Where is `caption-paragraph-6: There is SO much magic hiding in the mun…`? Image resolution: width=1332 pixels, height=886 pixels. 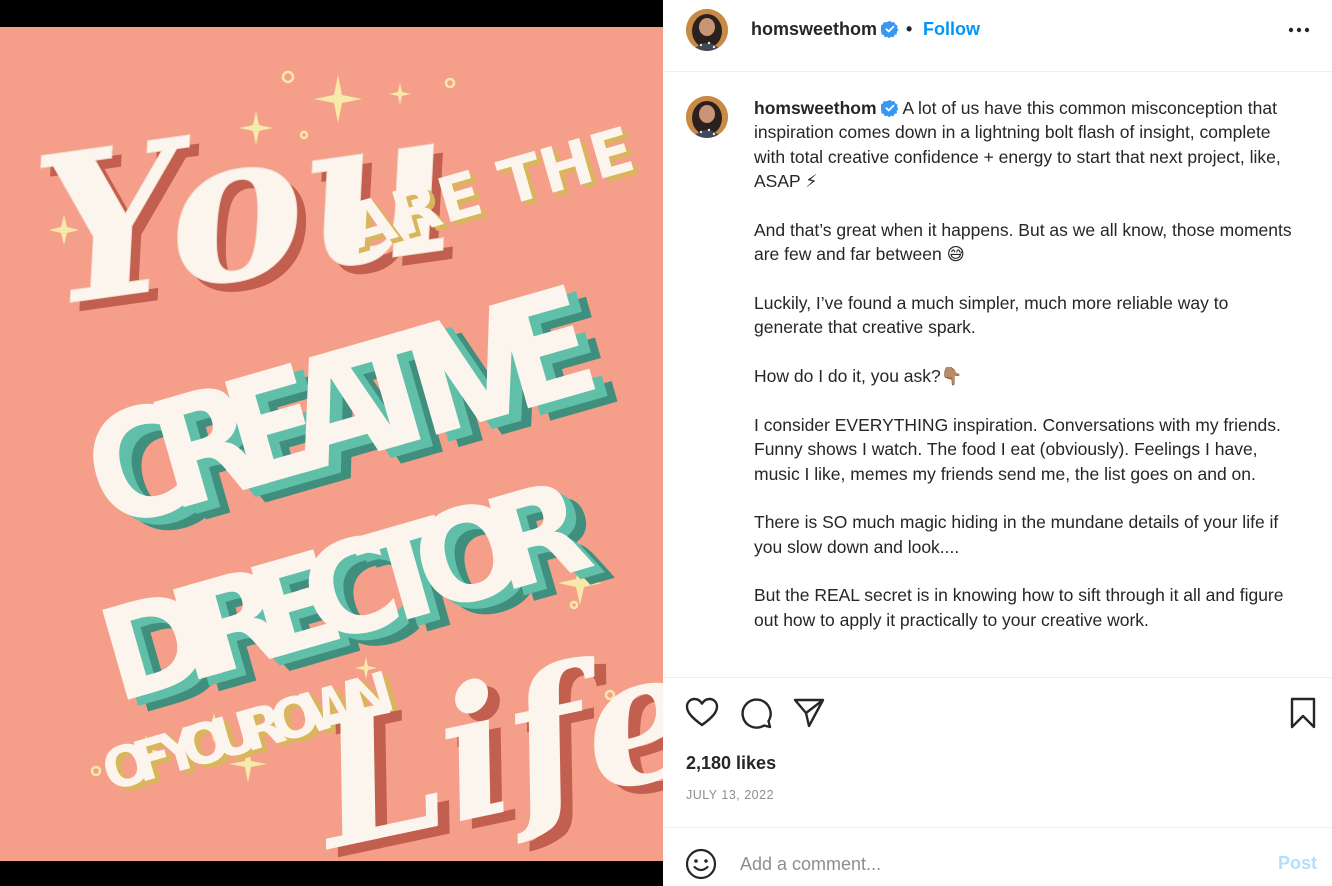 caption-paragraph-6: There is SO much magic hiding in the mun… is located at coordinates (1016, 534).